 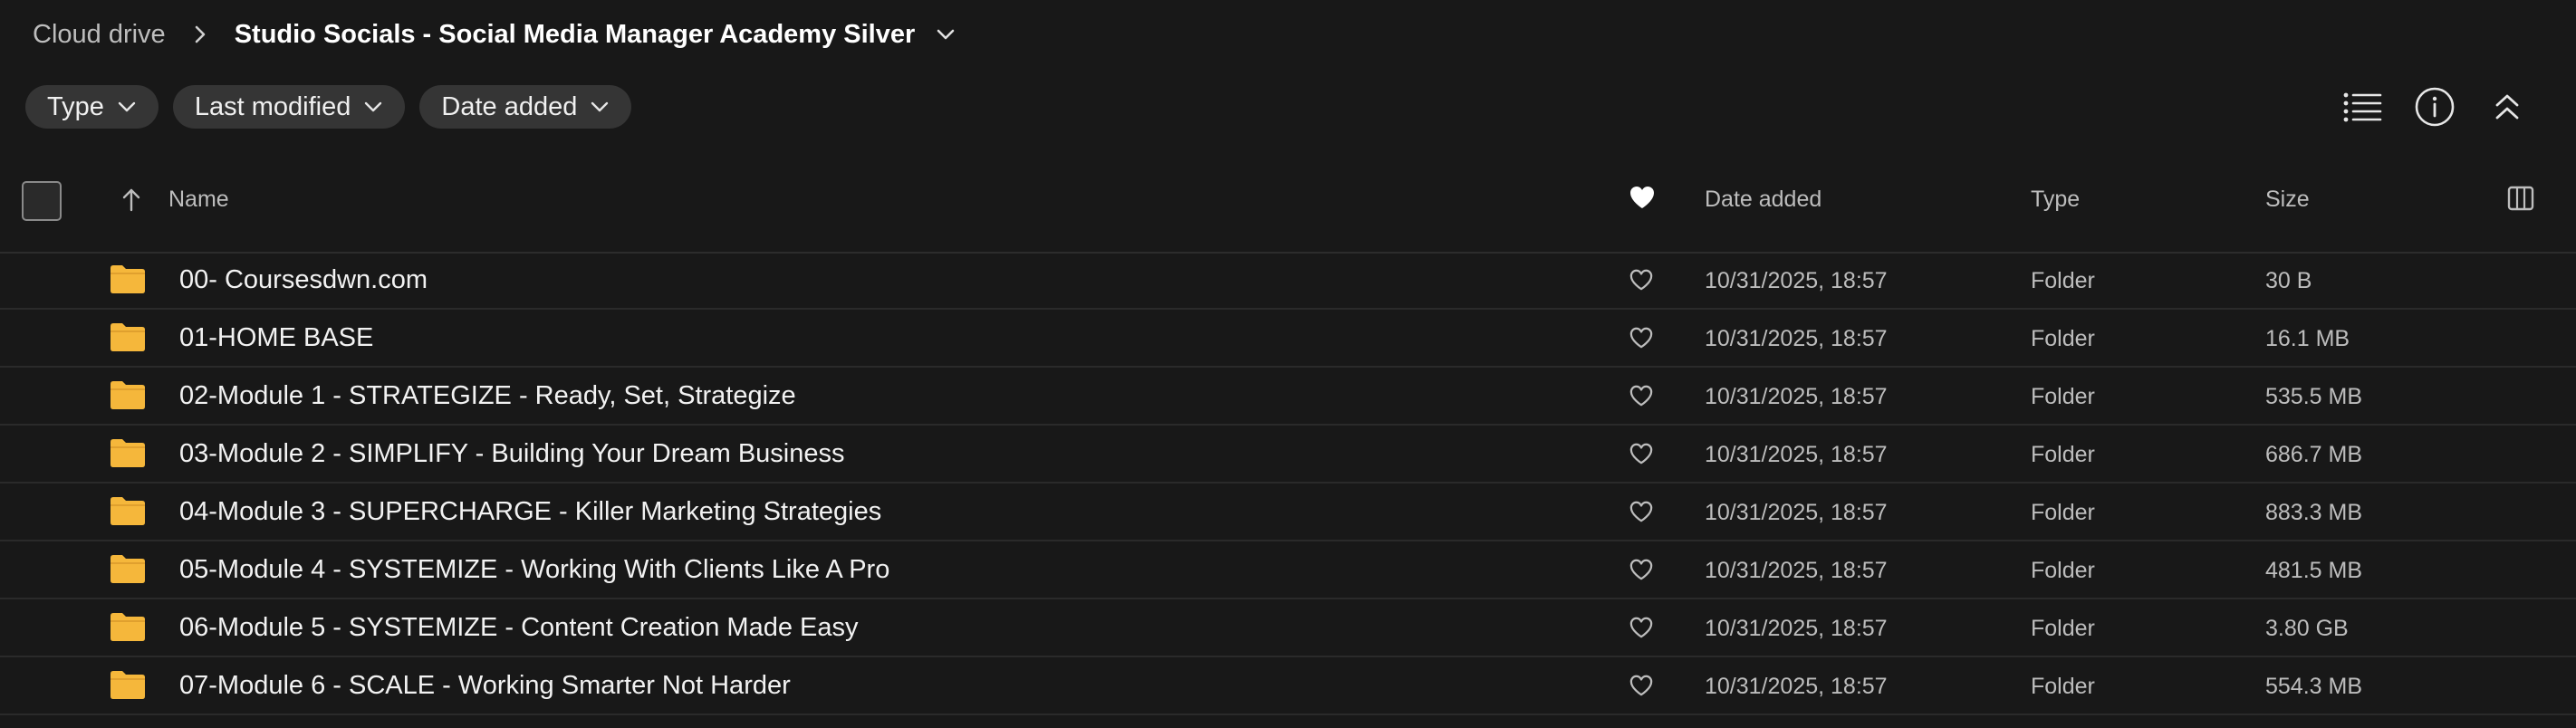 I want to click on list-view-icon, so click(x=2362, y=107).